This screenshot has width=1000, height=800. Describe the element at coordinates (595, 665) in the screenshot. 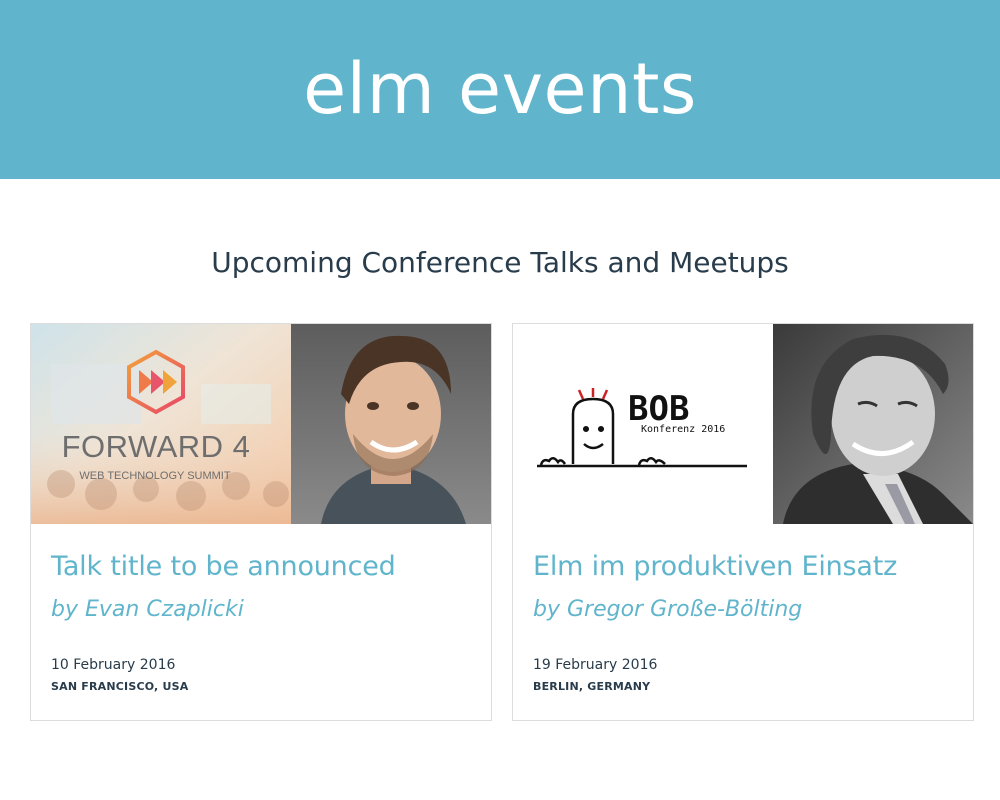

I see `talk-date: 19 February 2016` at that location.